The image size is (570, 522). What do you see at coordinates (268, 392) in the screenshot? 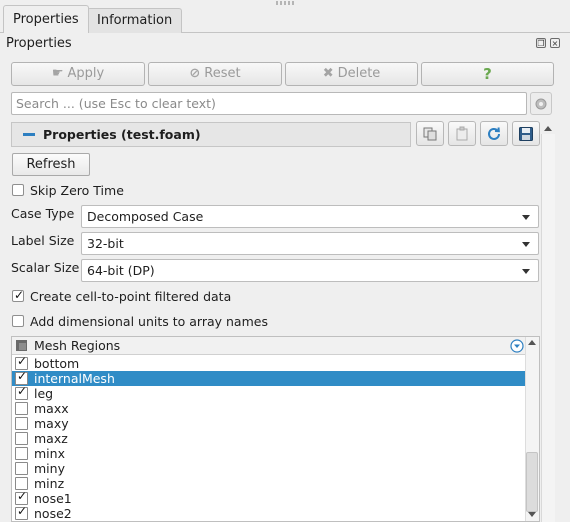
I see `table-row: leg` at bounding box center [268, 392].